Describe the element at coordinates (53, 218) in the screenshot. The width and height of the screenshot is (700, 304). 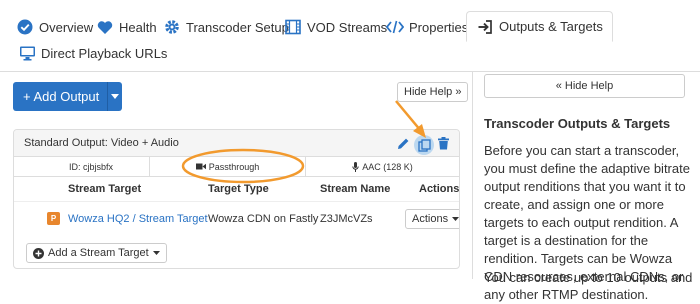
I see `target-badge: P` at that location.